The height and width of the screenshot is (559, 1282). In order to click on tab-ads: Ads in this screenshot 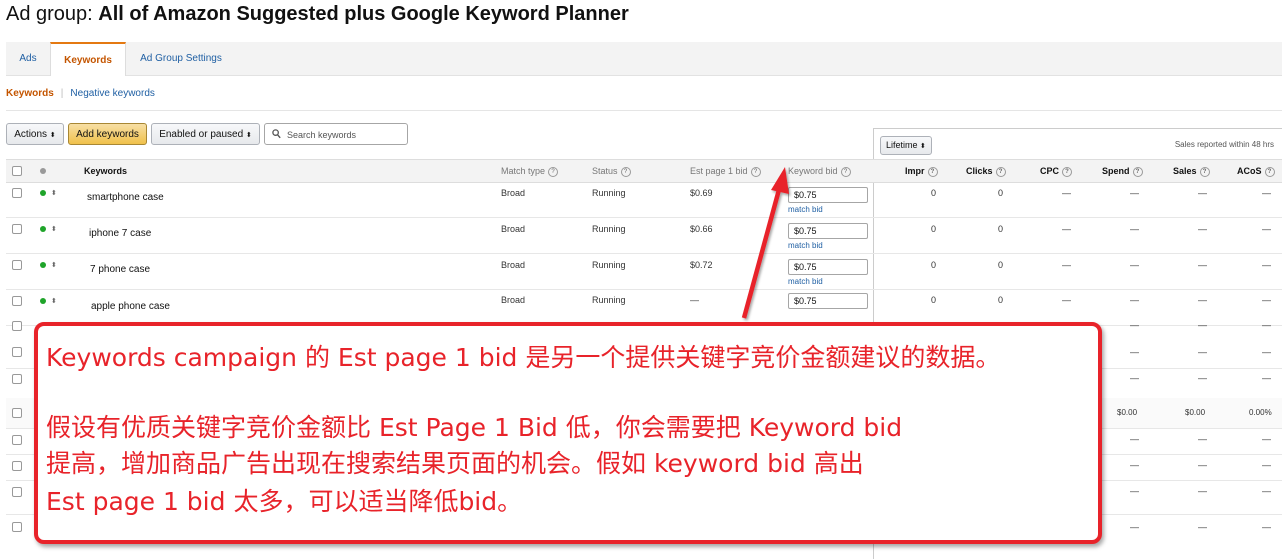, I will do `click(28, 58)`.